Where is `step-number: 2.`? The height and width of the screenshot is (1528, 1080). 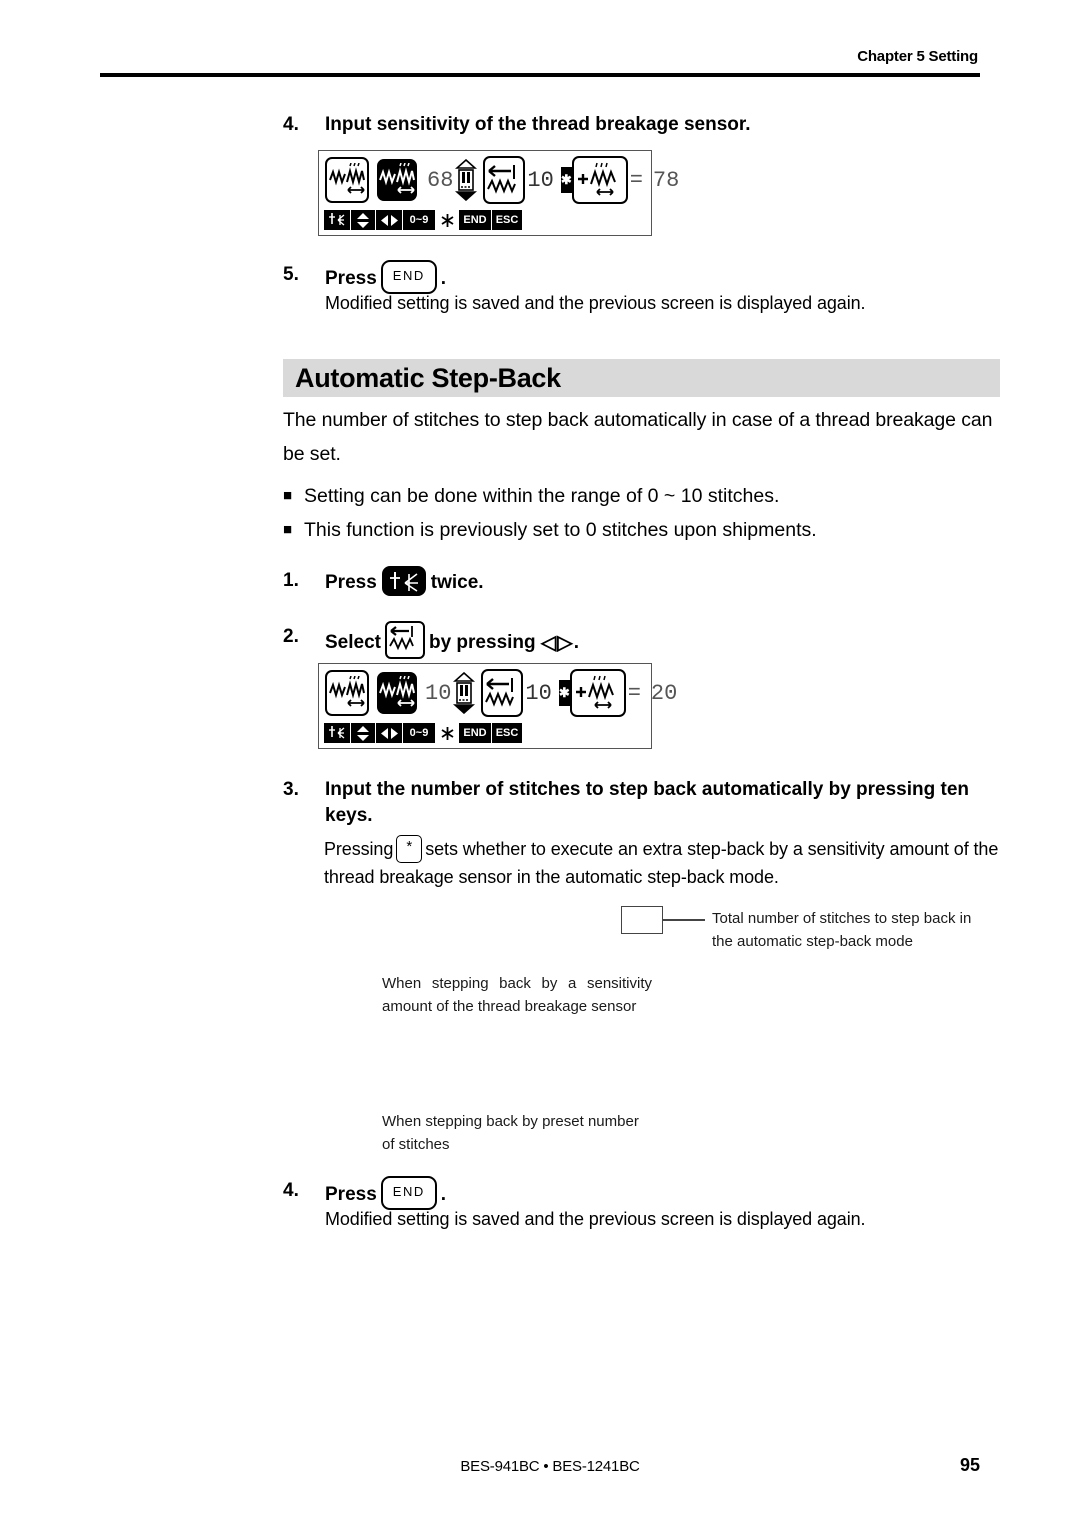
step-number: 2. is located at coordinates (291, 636).